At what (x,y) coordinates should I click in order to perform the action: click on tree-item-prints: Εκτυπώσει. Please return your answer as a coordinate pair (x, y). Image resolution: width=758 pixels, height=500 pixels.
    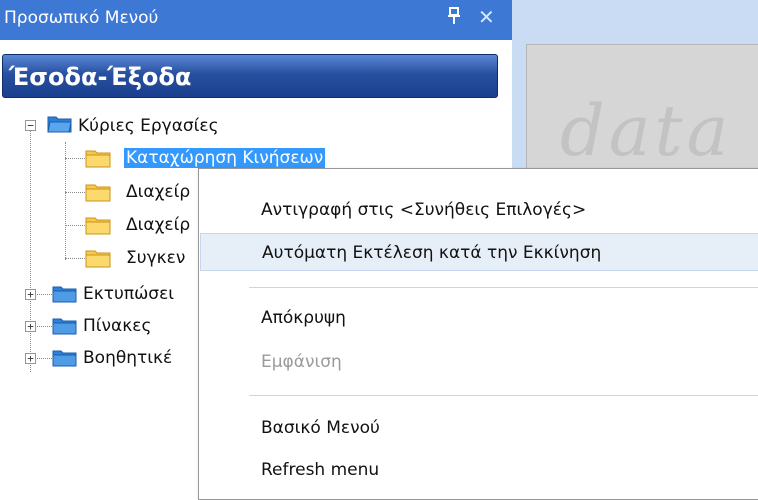
    Looking at the image, I should click on (128, 294).